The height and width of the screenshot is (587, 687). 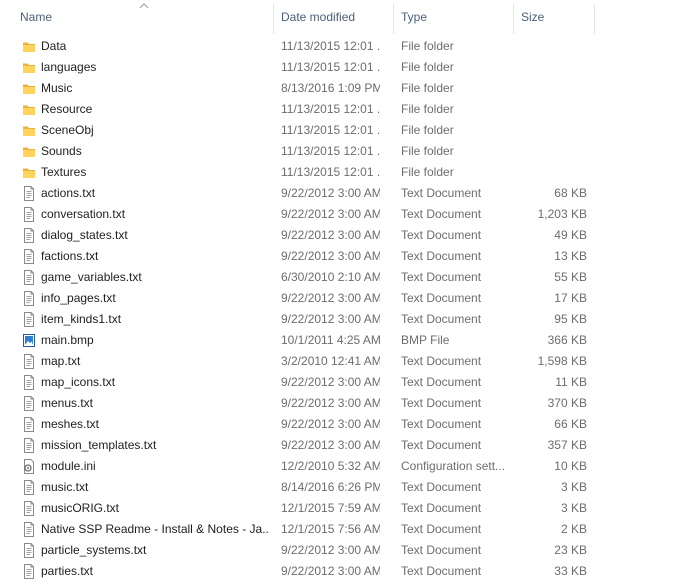 I want to click on file-size: 17 KB, so click(x=570, y=298).